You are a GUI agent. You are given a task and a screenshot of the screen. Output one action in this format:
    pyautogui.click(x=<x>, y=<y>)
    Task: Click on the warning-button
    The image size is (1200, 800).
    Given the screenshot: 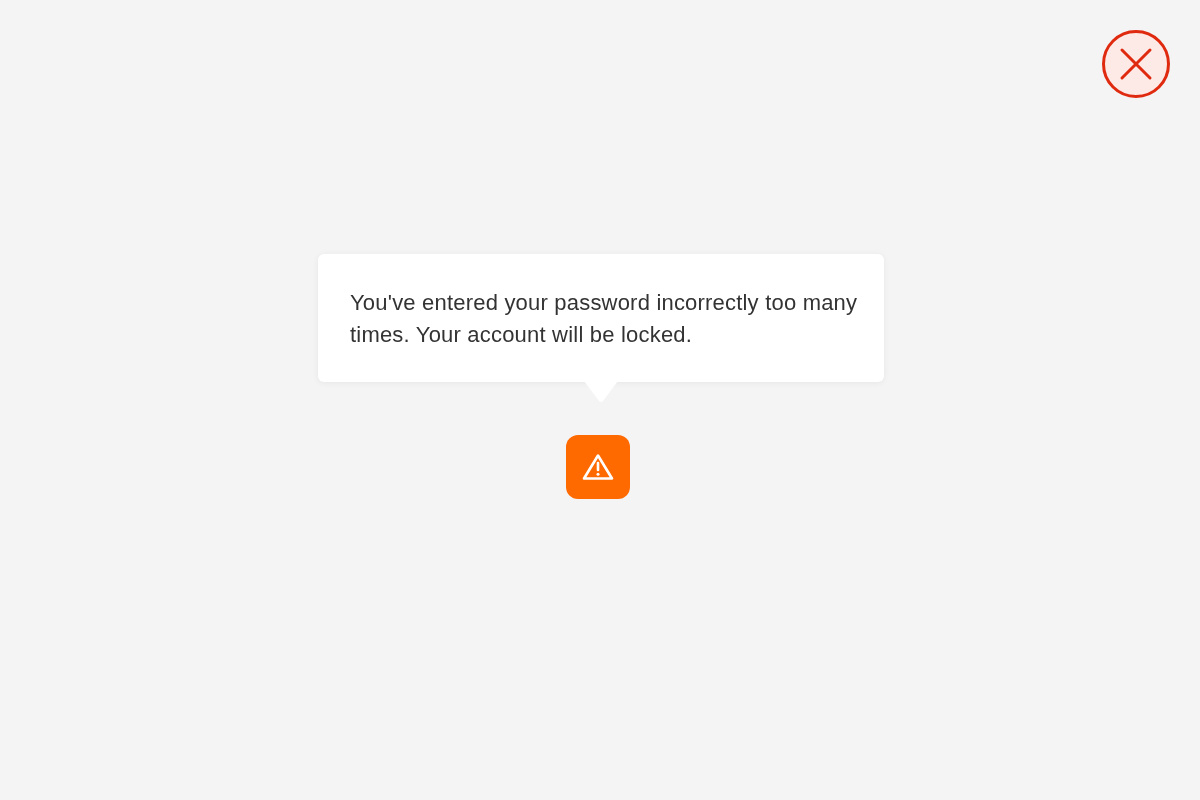 What is the action you would take?
    pyautogui.click(x=598, y=467)
    